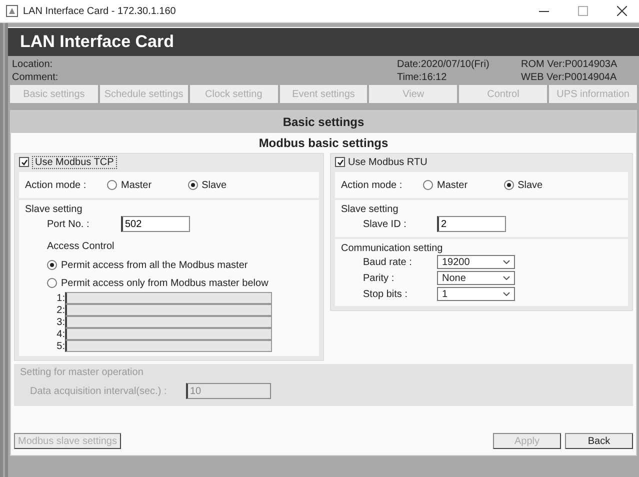  I want to click on checkbox-label: Use Modbus TCP, so click(74, 162).